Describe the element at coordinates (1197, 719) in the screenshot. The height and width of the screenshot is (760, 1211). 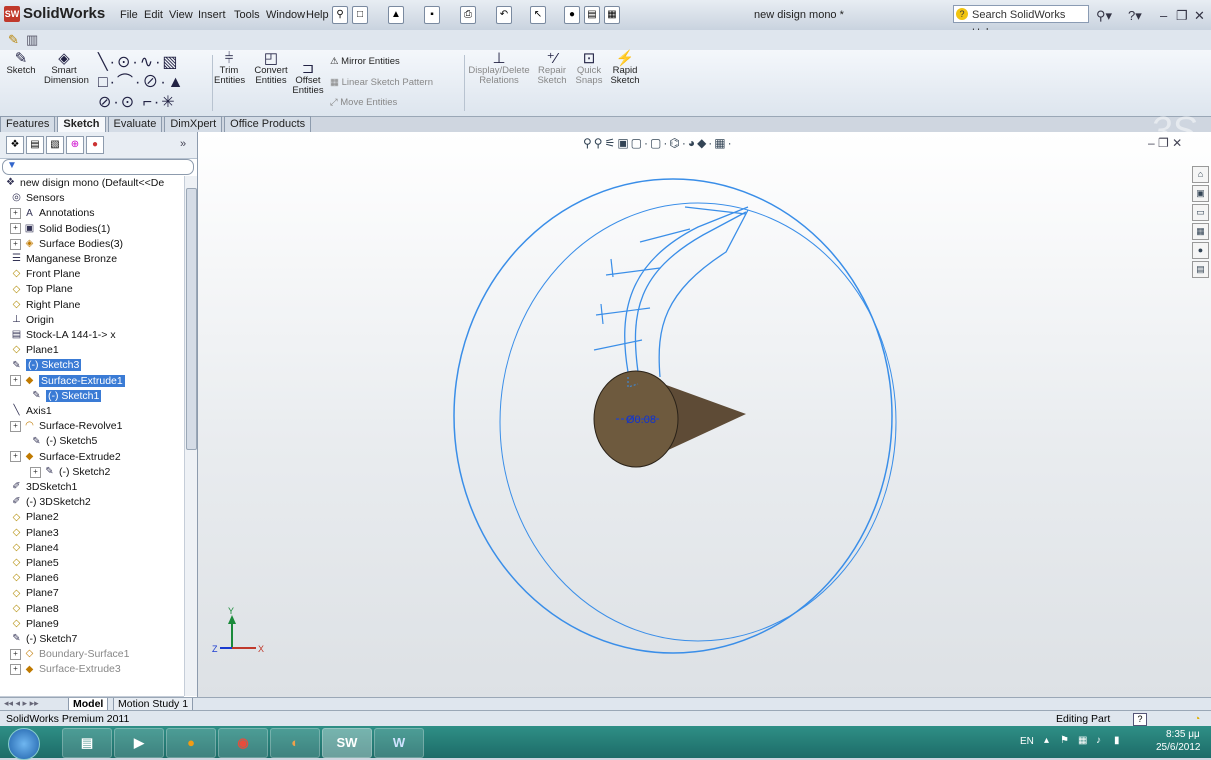
I see `status-indicator-icon: ◔` at that location.